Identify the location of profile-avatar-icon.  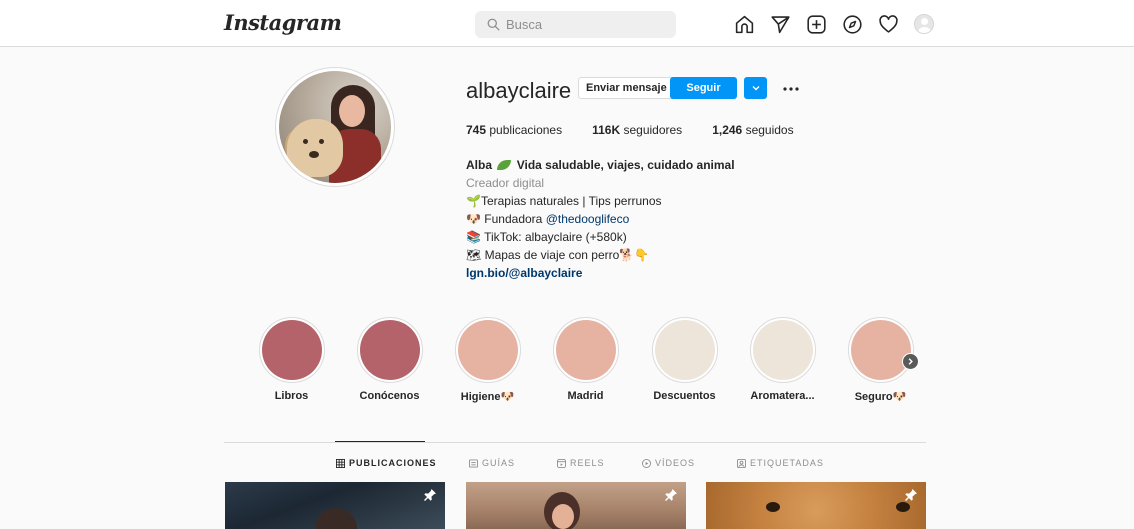
(924, 24).